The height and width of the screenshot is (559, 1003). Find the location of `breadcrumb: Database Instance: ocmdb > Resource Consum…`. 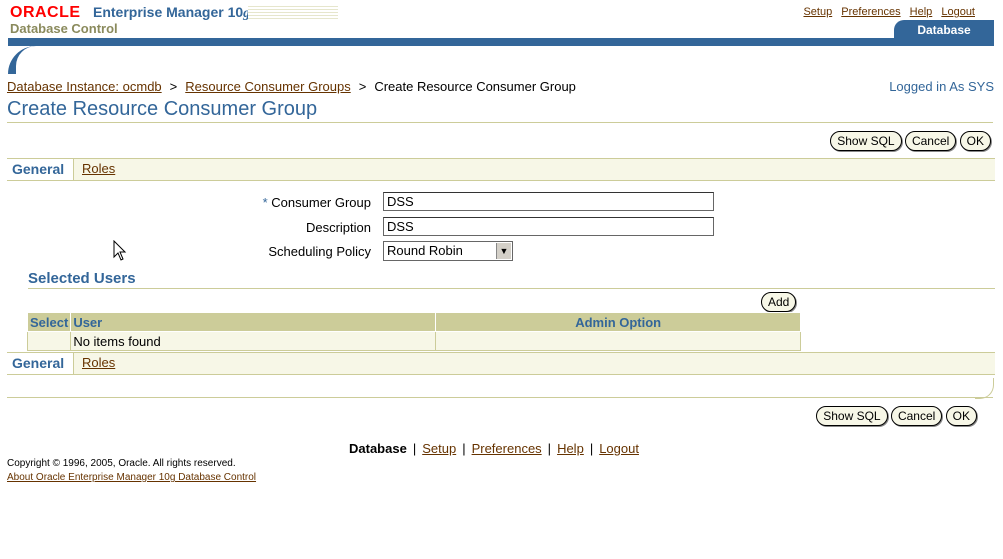

breadcrumb: Database Instance: ocmdb > Resource Consum… is located at coordinates (291, 86).